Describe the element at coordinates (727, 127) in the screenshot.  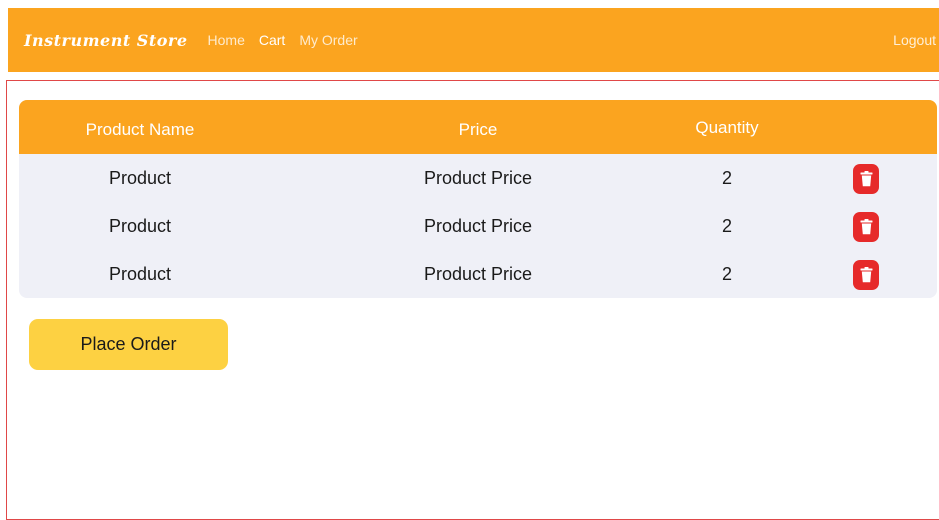
I see `header-quantity: Quantity` at that location.